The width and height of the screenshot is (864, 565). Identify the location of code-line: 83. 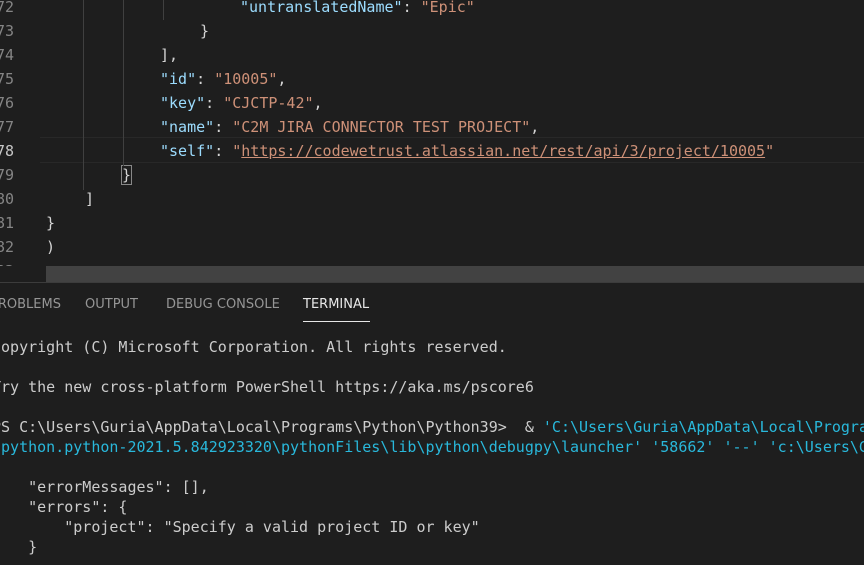
(432, 262).